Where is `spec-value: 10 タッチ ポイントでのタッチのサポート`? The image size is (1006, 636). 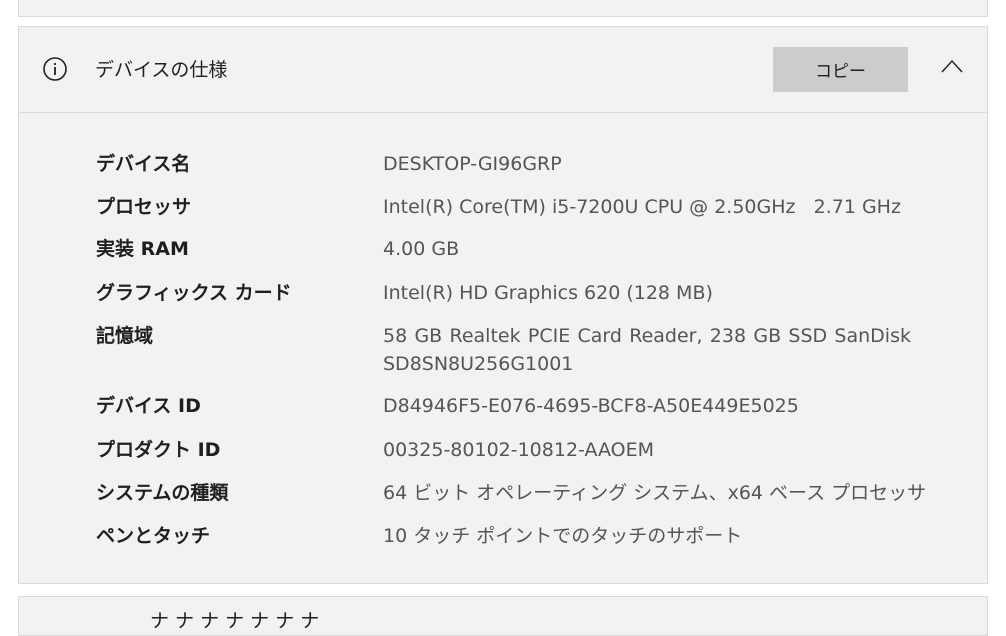 spec-value: 10 タッチ ポイントでのタッチのサポート is located at coordinates (563, 536).